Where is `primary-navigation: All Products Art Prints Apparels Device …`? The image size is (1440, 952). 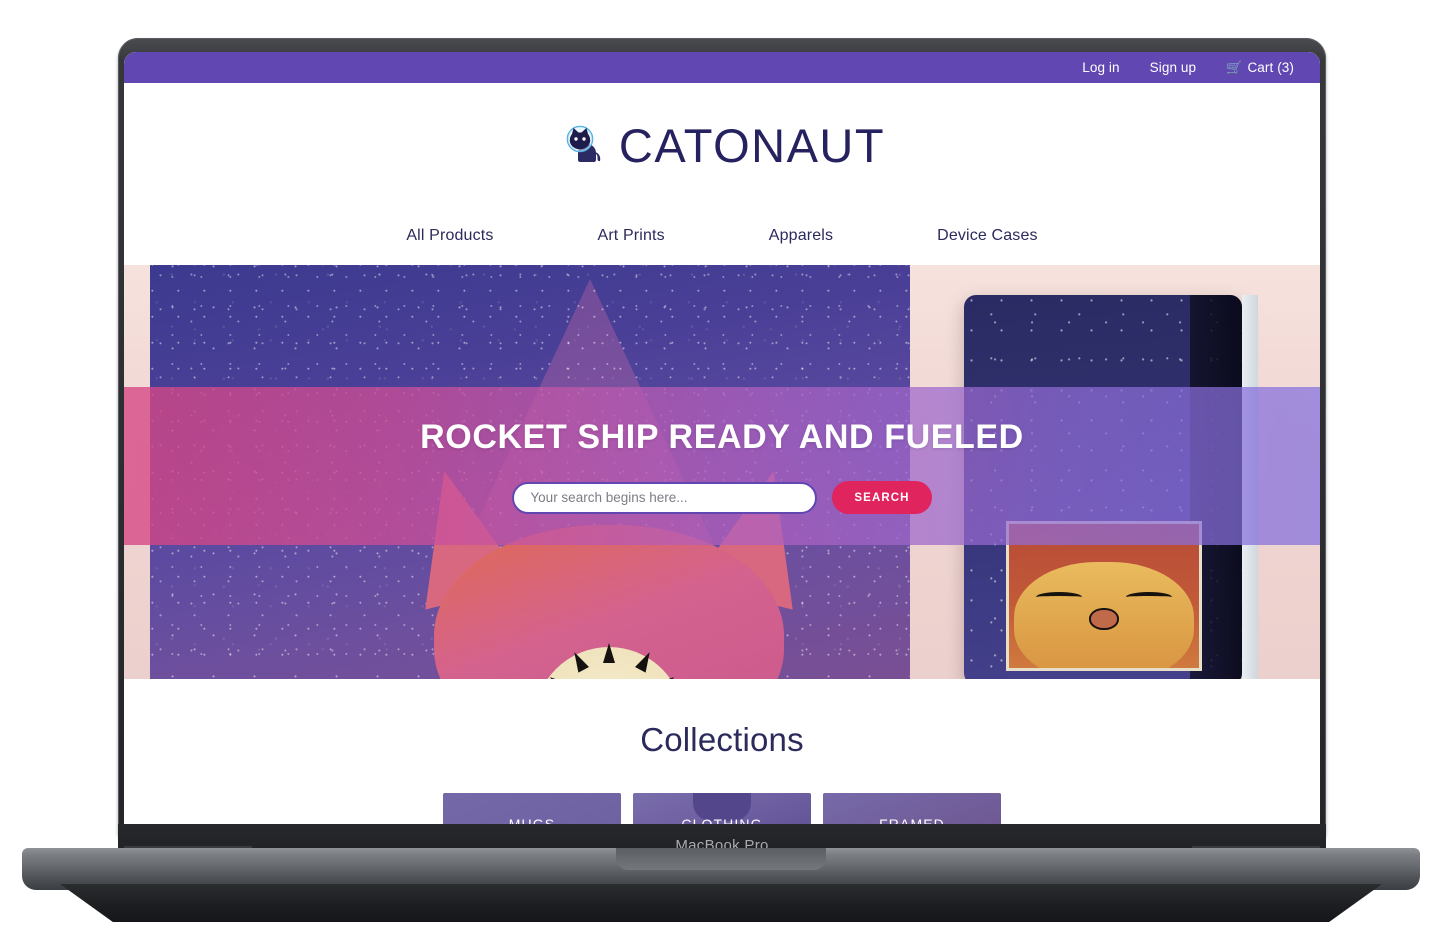 primary-navigation: All Products Art Prints Apparels Device … is located at coordinates (722, 236).